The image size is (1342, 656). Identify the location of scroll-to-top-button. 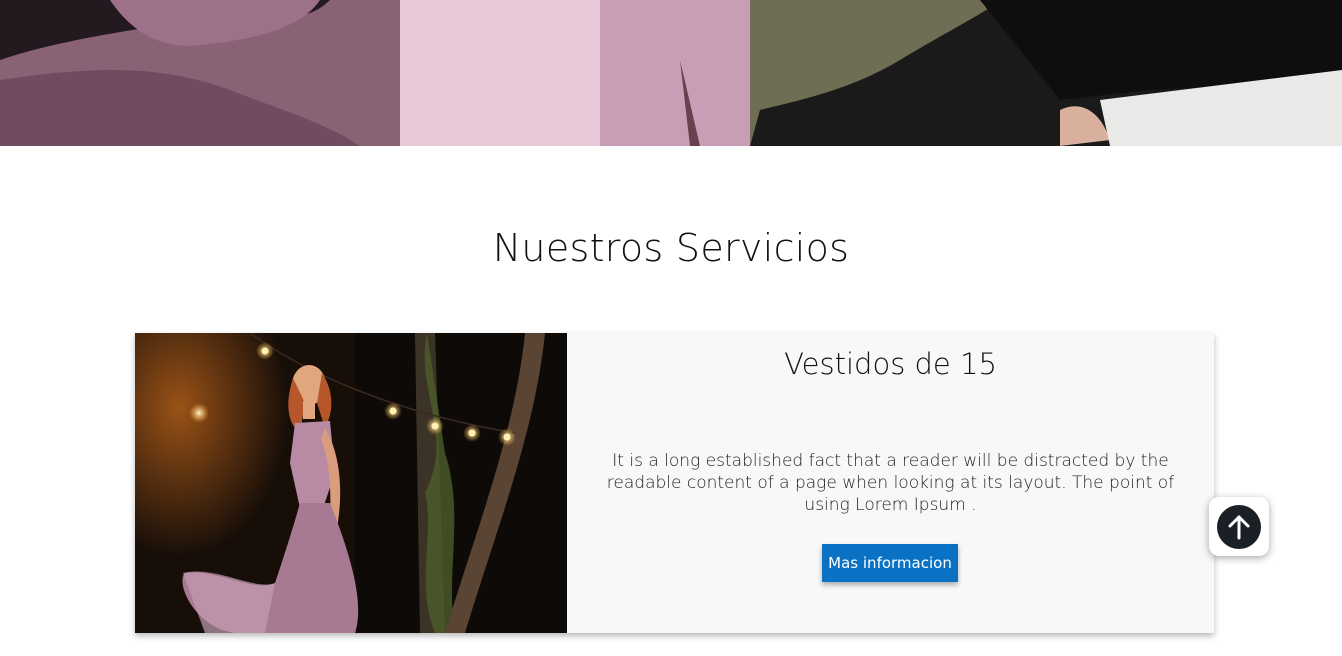
(1239, 526).